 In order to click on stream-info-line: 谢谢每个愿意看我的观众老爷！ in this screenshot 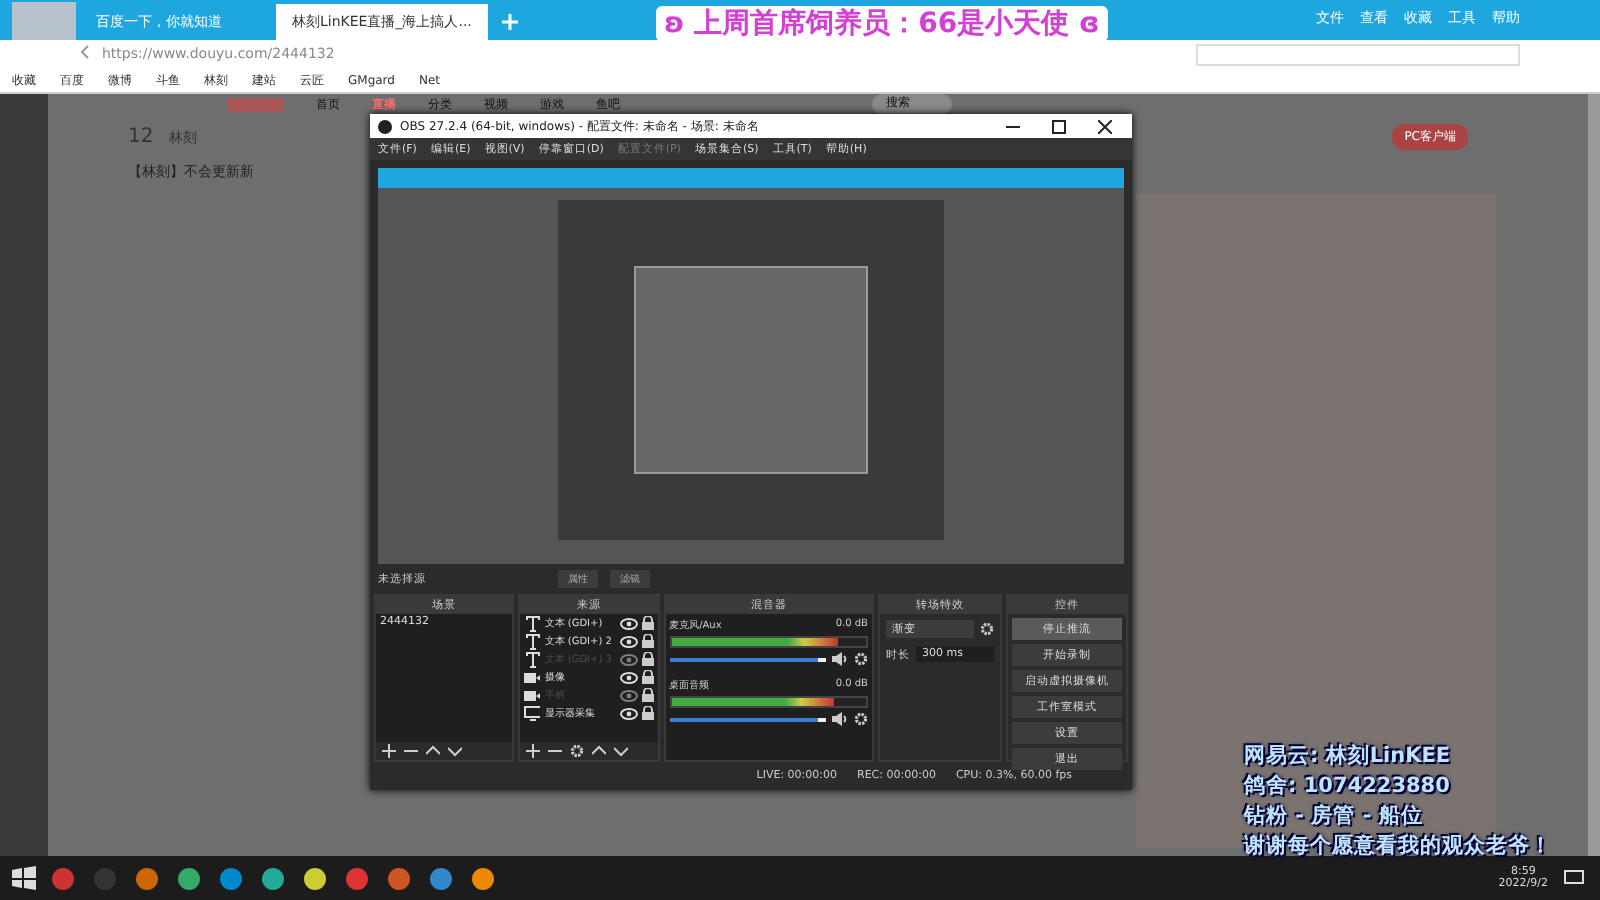, I will do `click(1398, 846)`.